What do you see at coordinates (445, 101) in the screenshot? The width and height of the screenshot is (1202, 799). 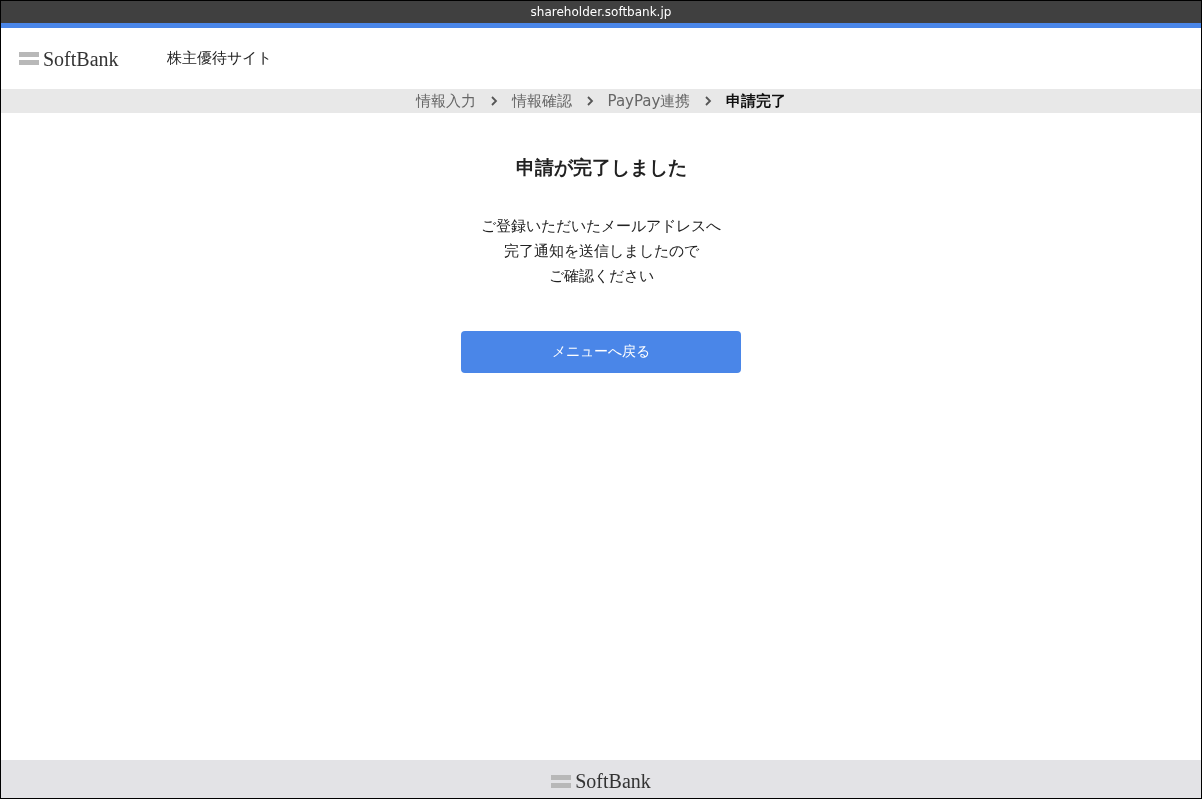 I see `breadcrumb-step: 情報入力` at bounding box center [445, 101].